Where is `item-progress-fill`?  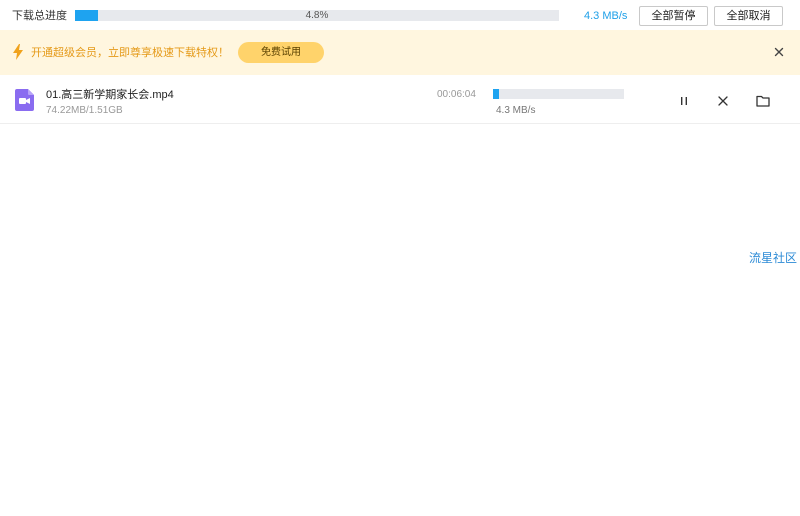 item-progress-fill is located at coordinates (496, 94).